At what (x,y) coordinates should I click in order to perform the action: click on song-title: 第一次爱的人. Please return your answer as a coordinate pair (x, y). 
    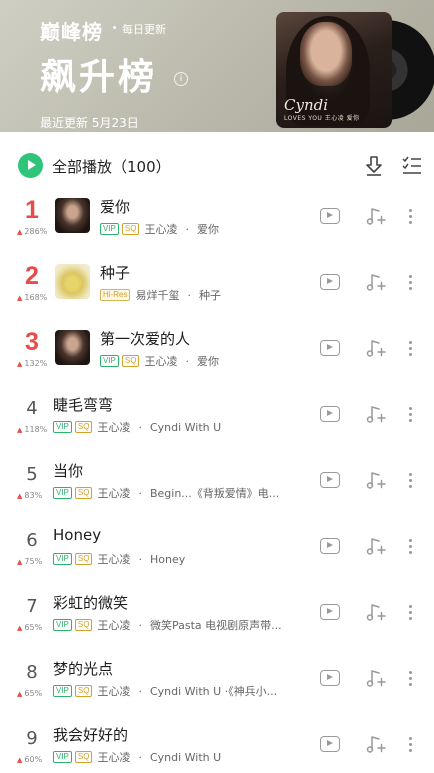
    Looking at the image, I should click on (145, 338).